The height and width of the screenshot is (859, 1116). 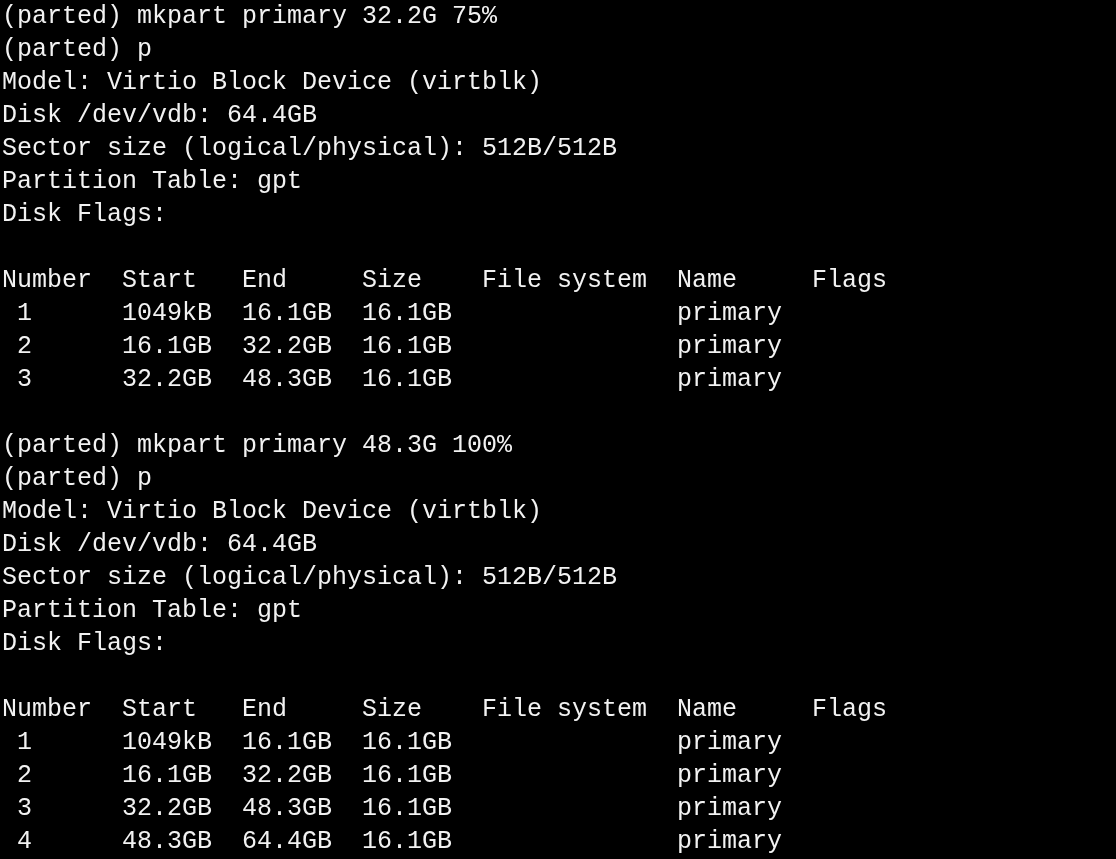 I want to click on table-cell: 4, so click(x=24, y=841).